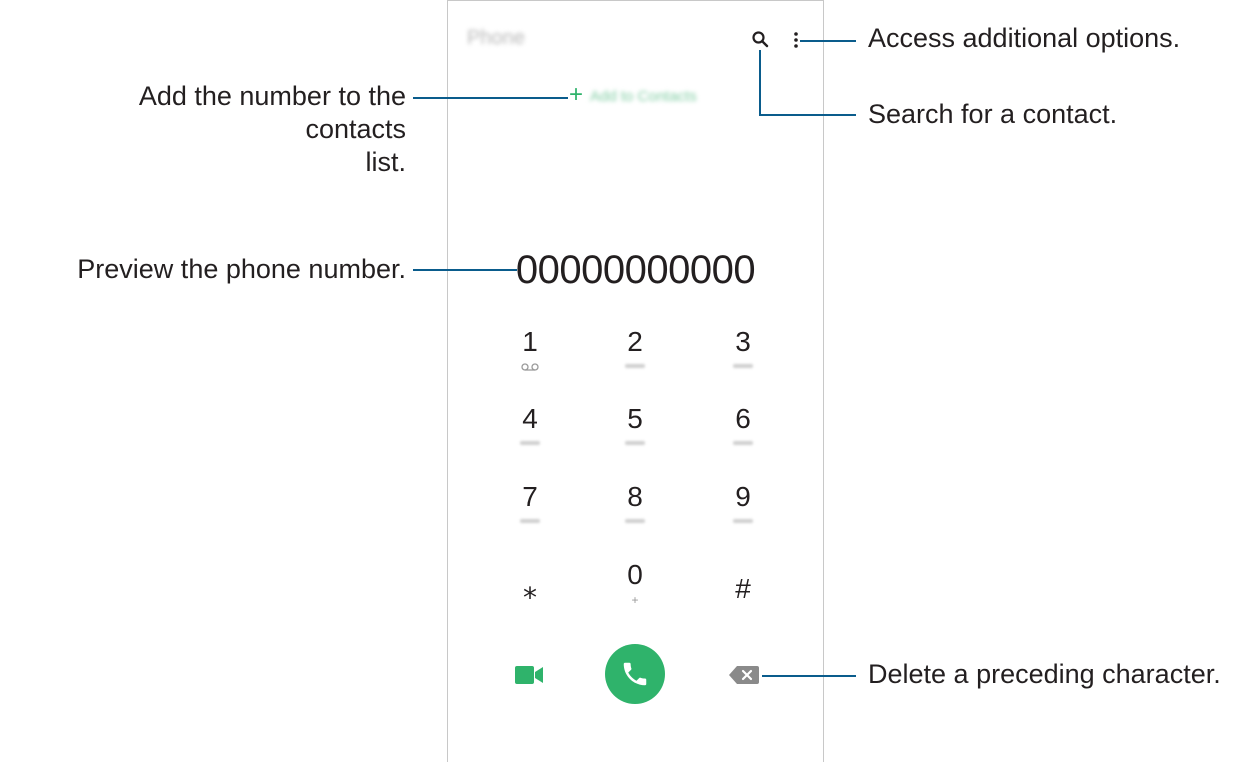 This screenshot has height=762, width=1237. Describe the element at coordinates (743, 496) in the screenshot. I see `key-digit: 9` at that location.